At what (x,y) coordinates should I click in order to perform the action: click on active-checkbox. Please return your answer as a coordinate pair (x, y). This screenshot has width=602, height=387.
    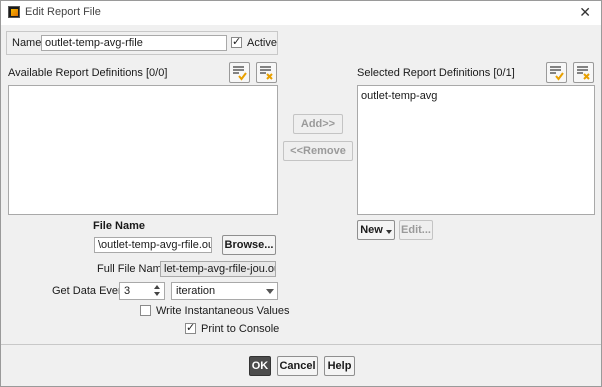
    Looking at the image, I should click on (236, 41).